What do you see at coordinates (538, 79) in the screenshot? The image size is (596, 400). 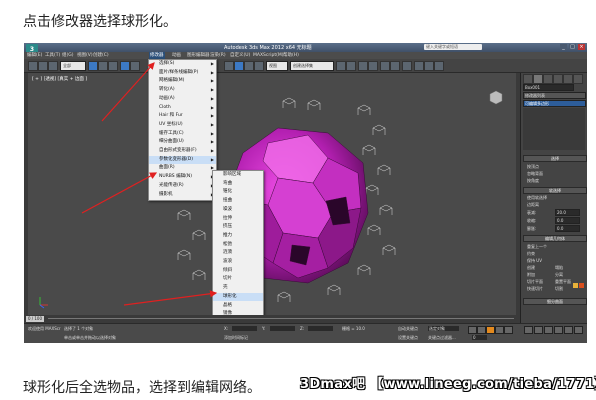 I see `modify-tab-icon` at bounding box center [538, 79].